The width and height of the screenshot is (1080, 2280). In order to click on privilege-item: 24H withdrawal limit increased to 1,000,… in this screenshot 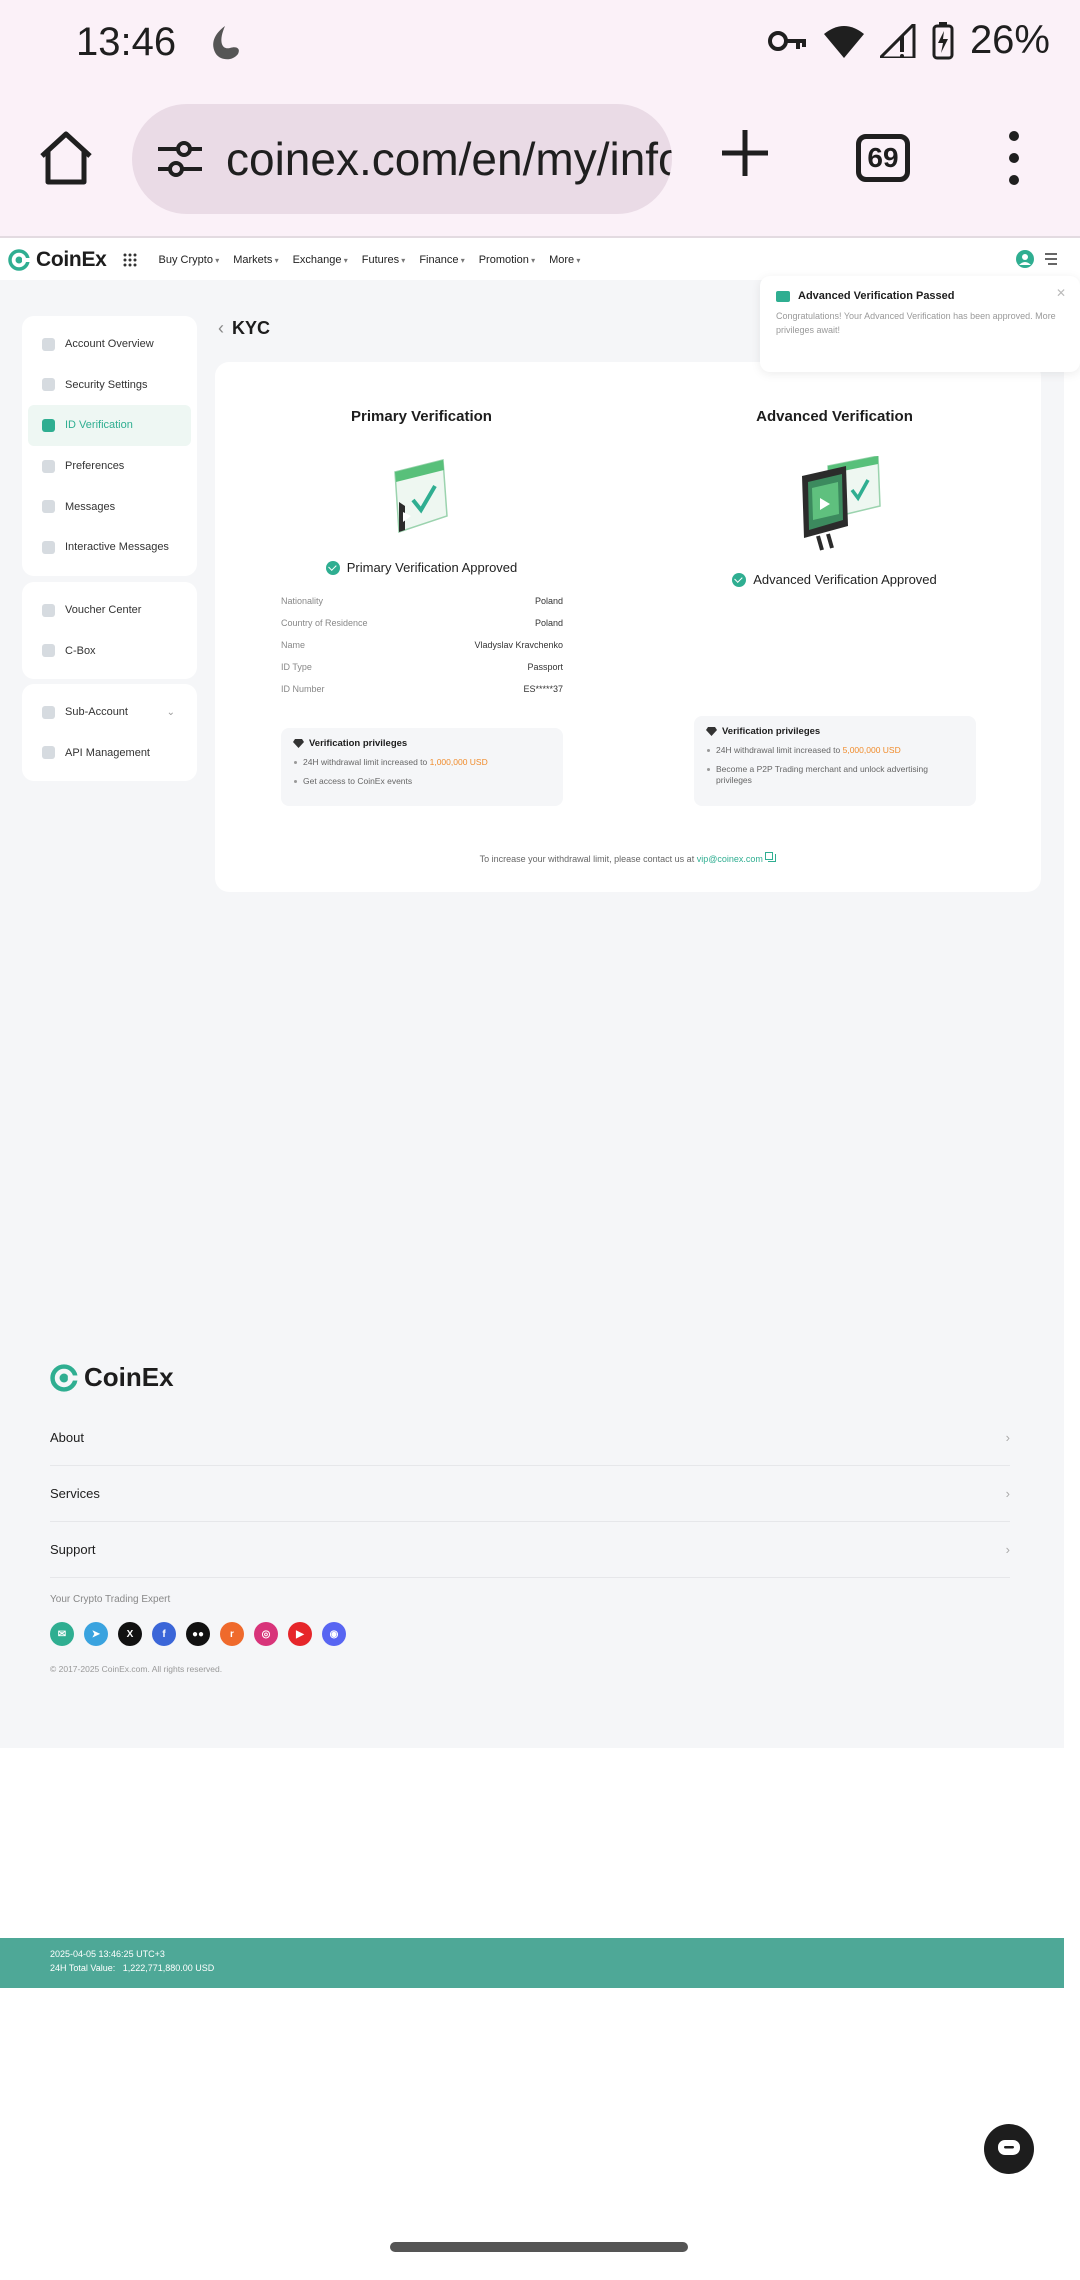, I will do `click(423, 762)`.